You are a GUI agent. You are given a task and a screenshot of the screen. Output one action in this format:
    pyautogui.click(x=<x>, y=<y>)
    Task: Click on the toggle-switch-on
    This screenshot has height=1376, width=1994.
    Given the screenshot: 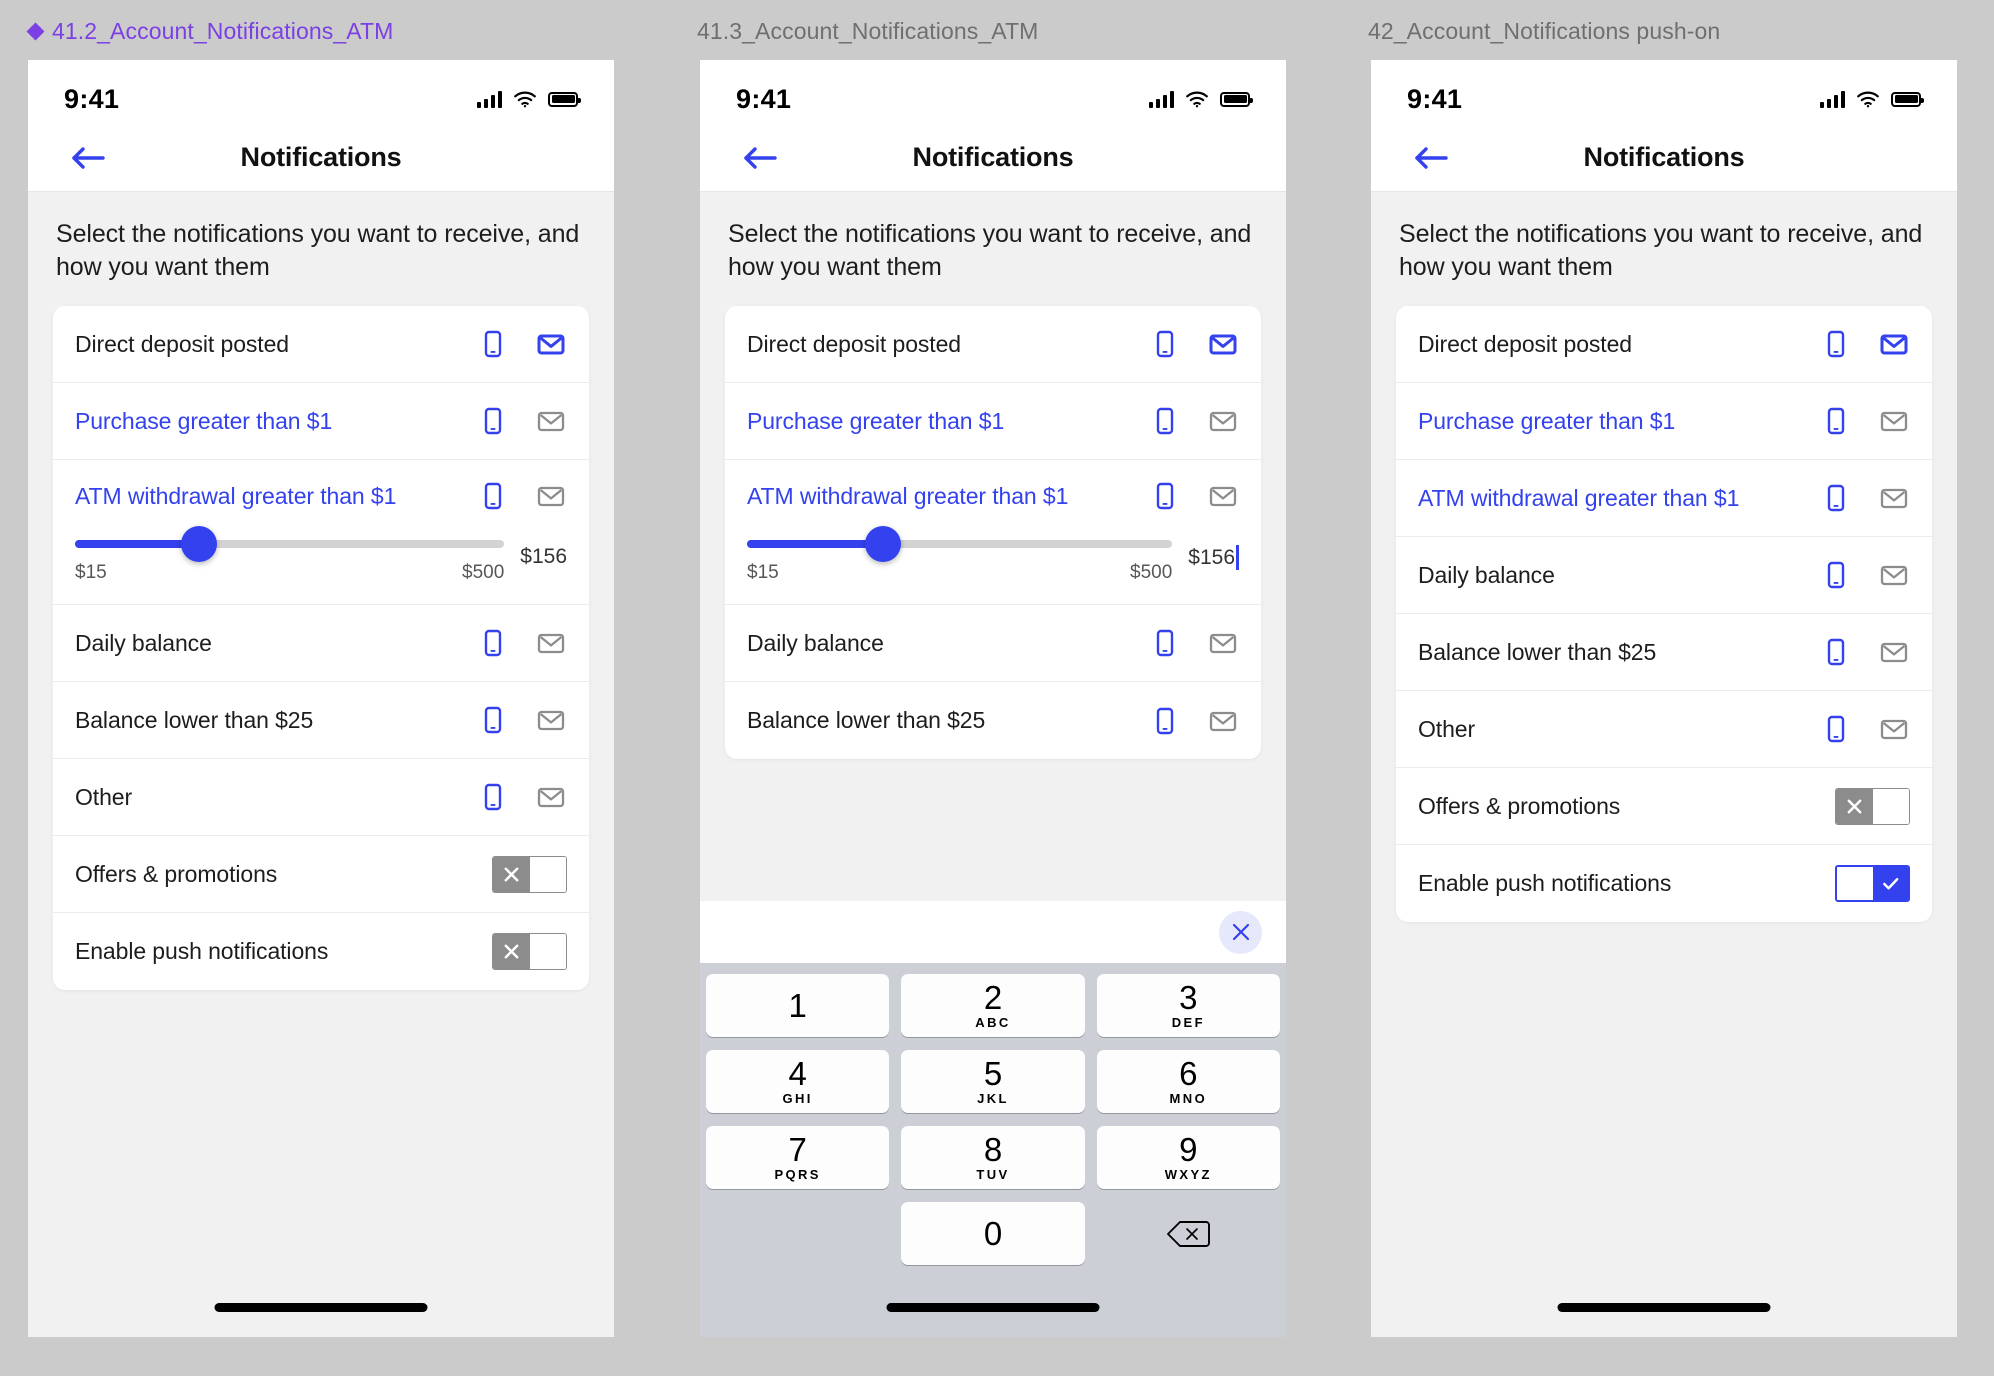 What is the action you would take?
    pyautogui.click(x=1872, y=883)
    